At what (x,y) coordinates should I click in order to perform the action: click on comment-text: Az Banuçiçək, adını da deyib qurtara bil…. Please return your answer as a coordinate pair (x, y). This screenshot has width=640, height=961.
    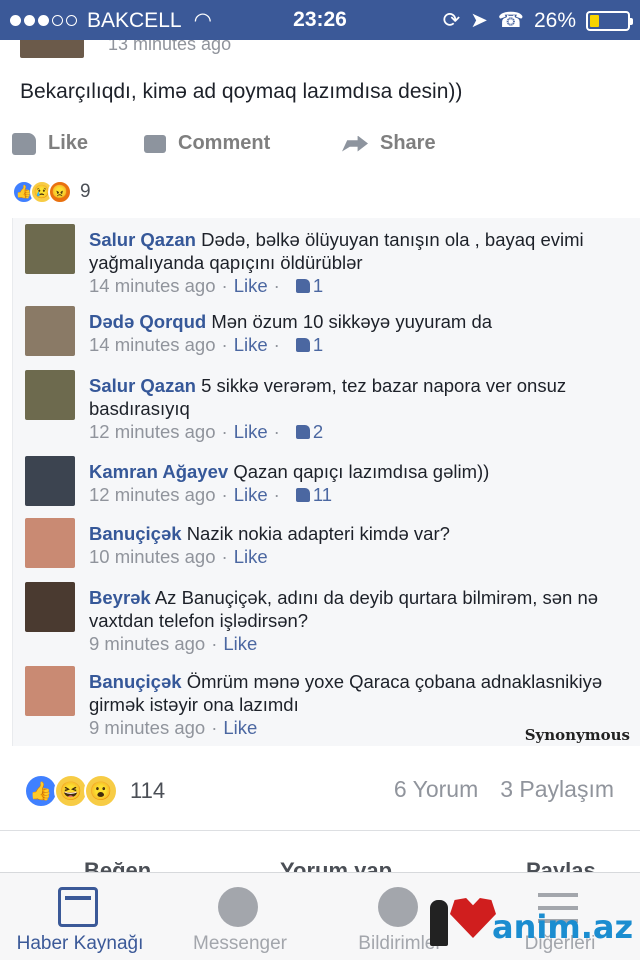
    Looking at the image, I should click on (344, 609).